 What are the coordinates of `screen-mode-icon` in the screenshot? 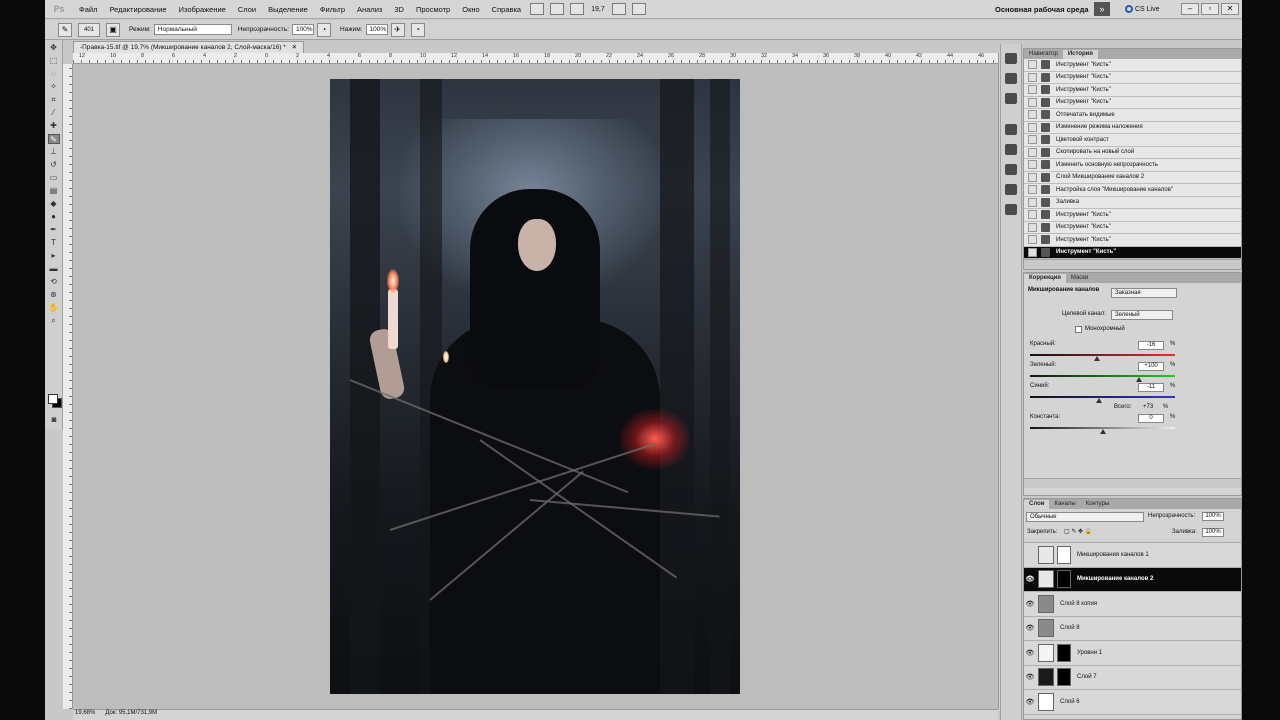 It's located at (638, 9).